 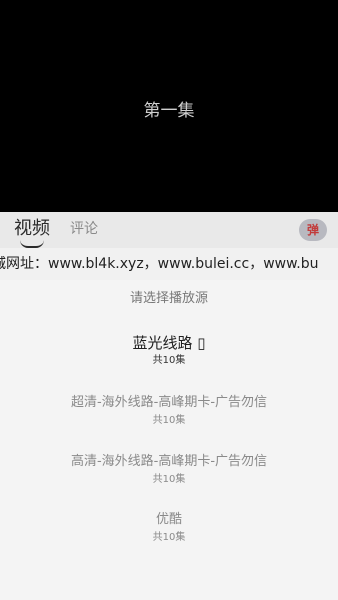 I want to click on source-item-ultra-hd-overseas: 超清-海外线路-高峰期卡-广告勿信 共10集, so click(x=169, y=411).